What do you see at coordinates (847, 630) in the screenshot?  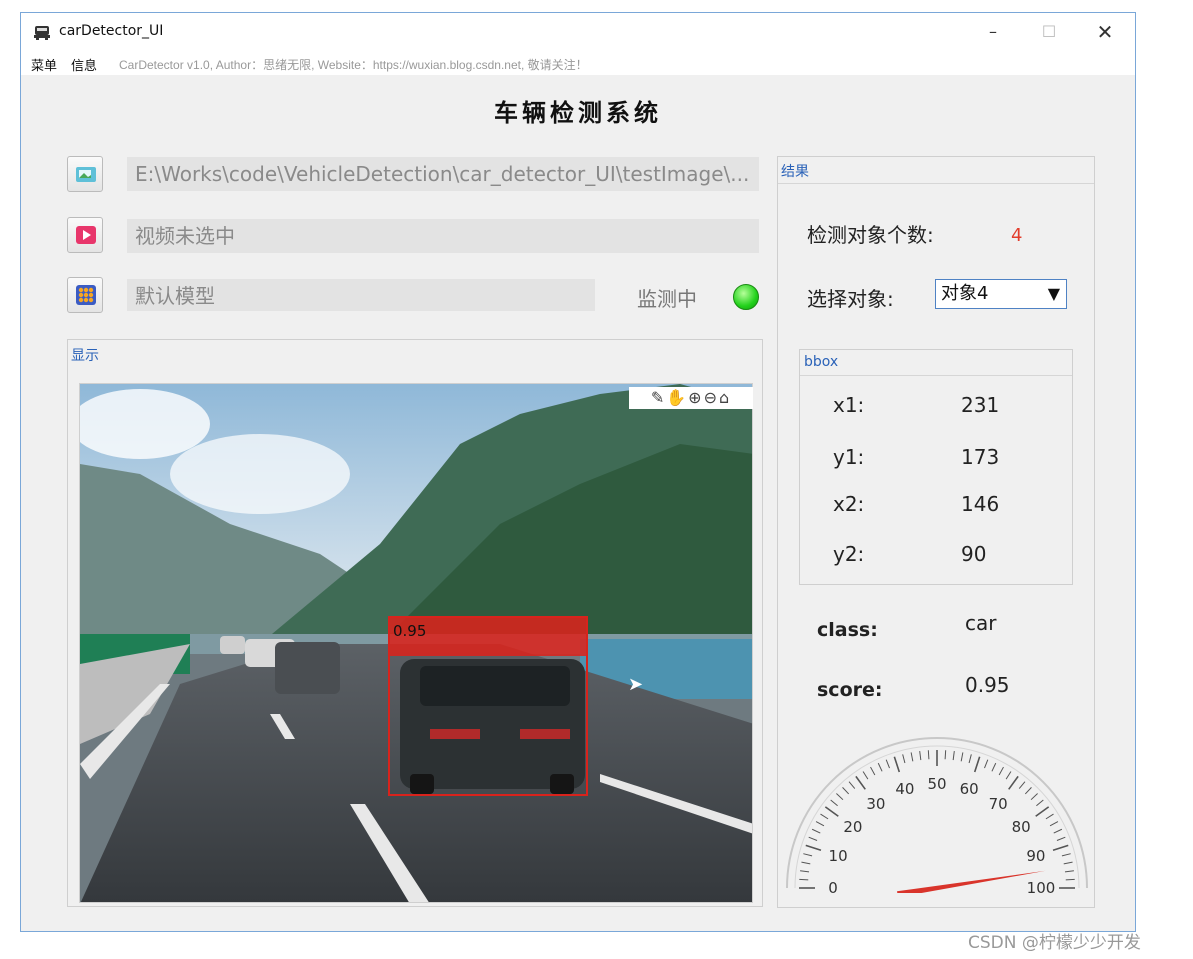 I see `class-label: class:` at bounding box center [847, 630].